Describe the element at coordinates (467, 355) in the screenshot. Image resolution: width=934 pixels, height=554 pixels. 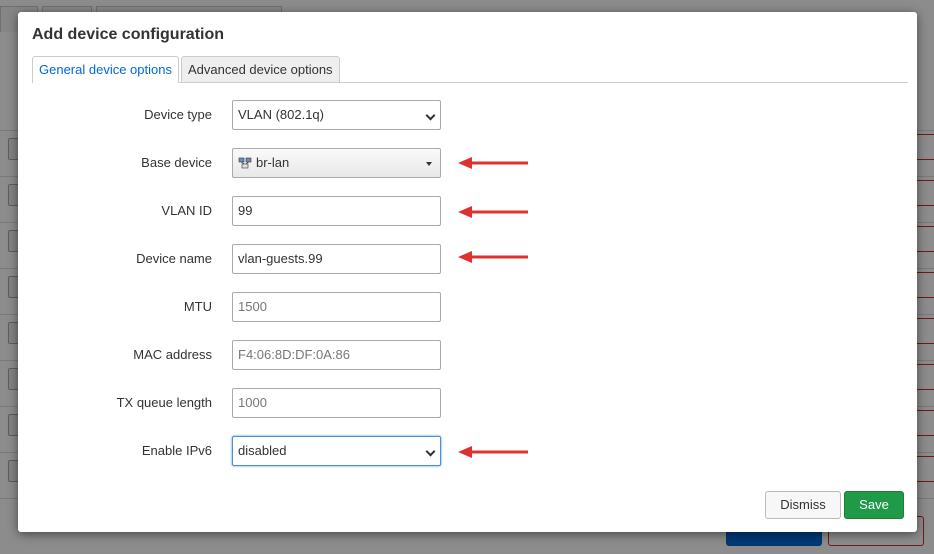
I see `mac-address-row: MAC address F4:06:8D:DF:0A:86` at that location.